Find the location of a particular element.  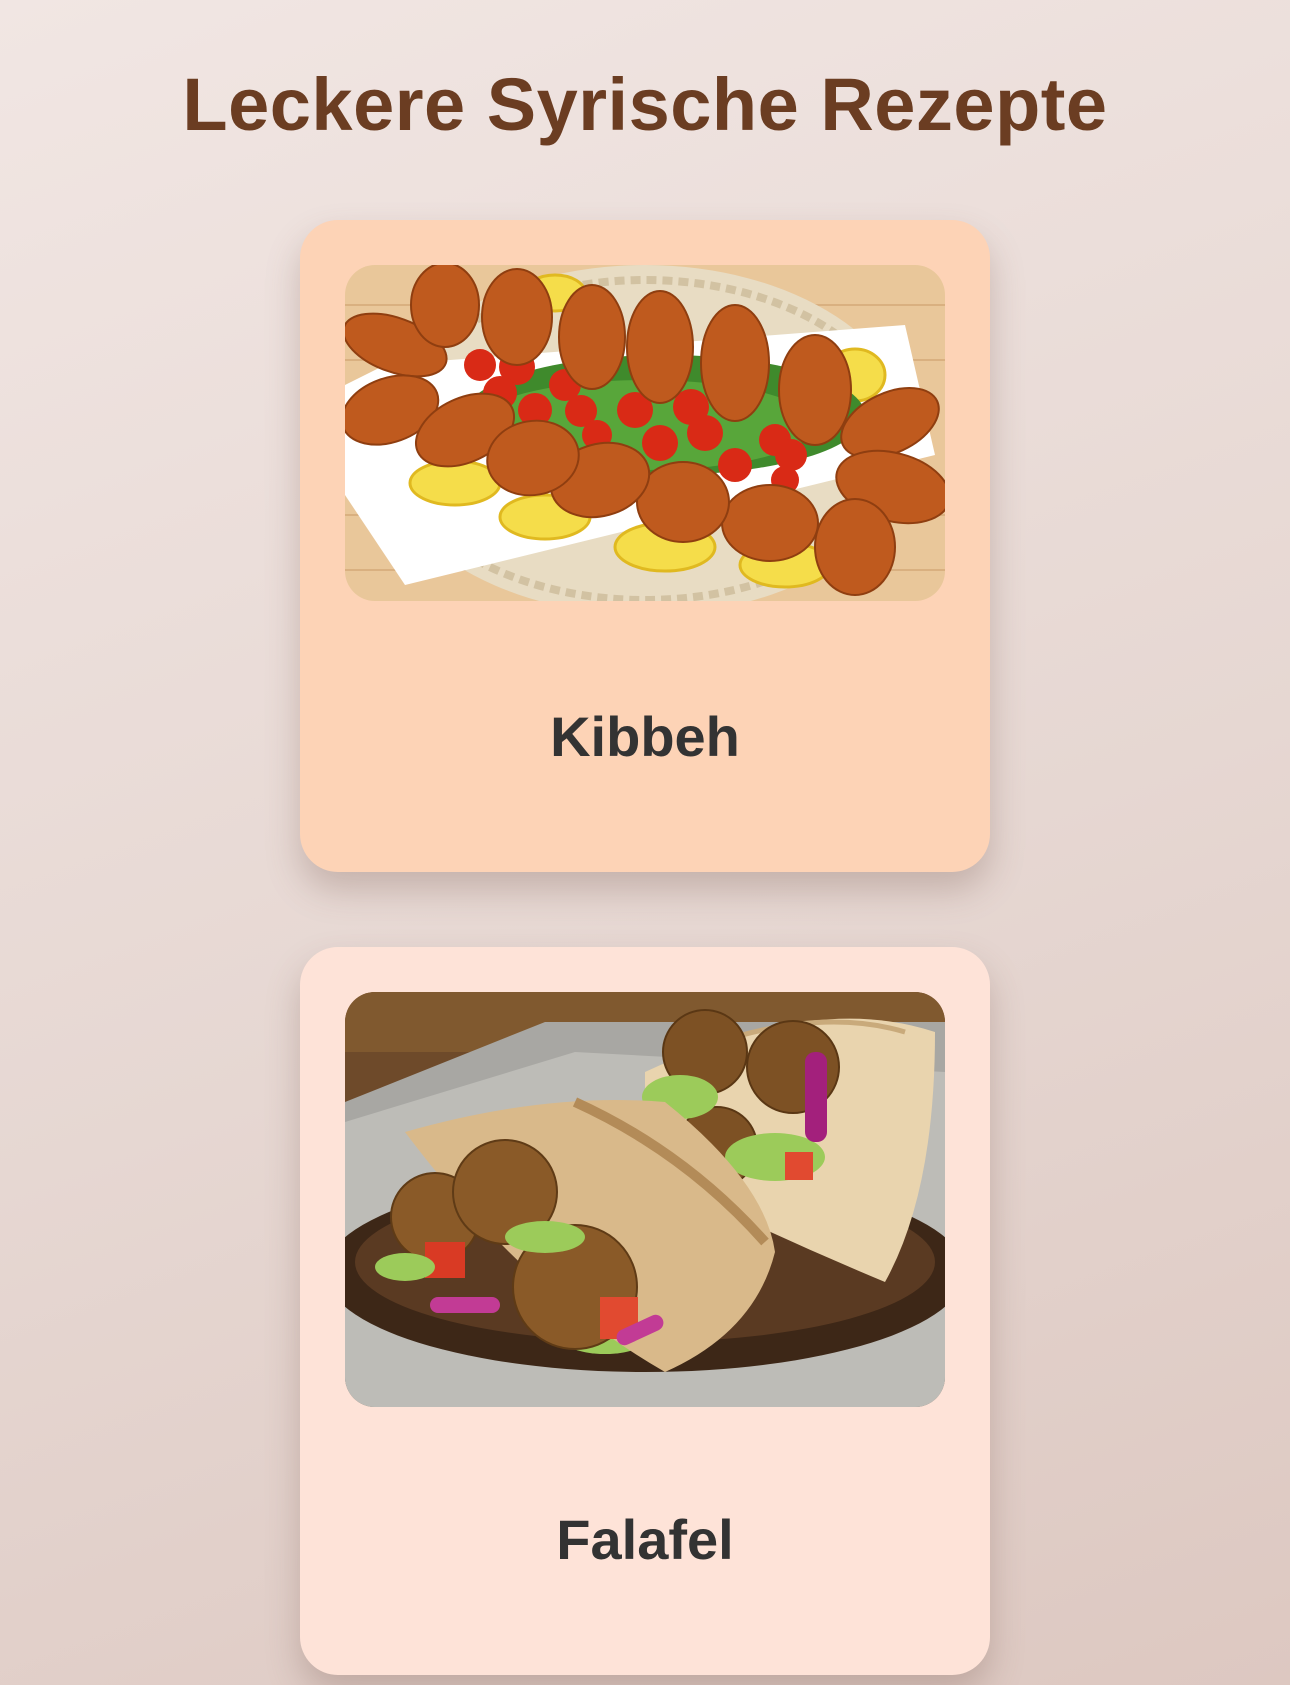

kibbeh-photo is located at coordinates (645, 433).